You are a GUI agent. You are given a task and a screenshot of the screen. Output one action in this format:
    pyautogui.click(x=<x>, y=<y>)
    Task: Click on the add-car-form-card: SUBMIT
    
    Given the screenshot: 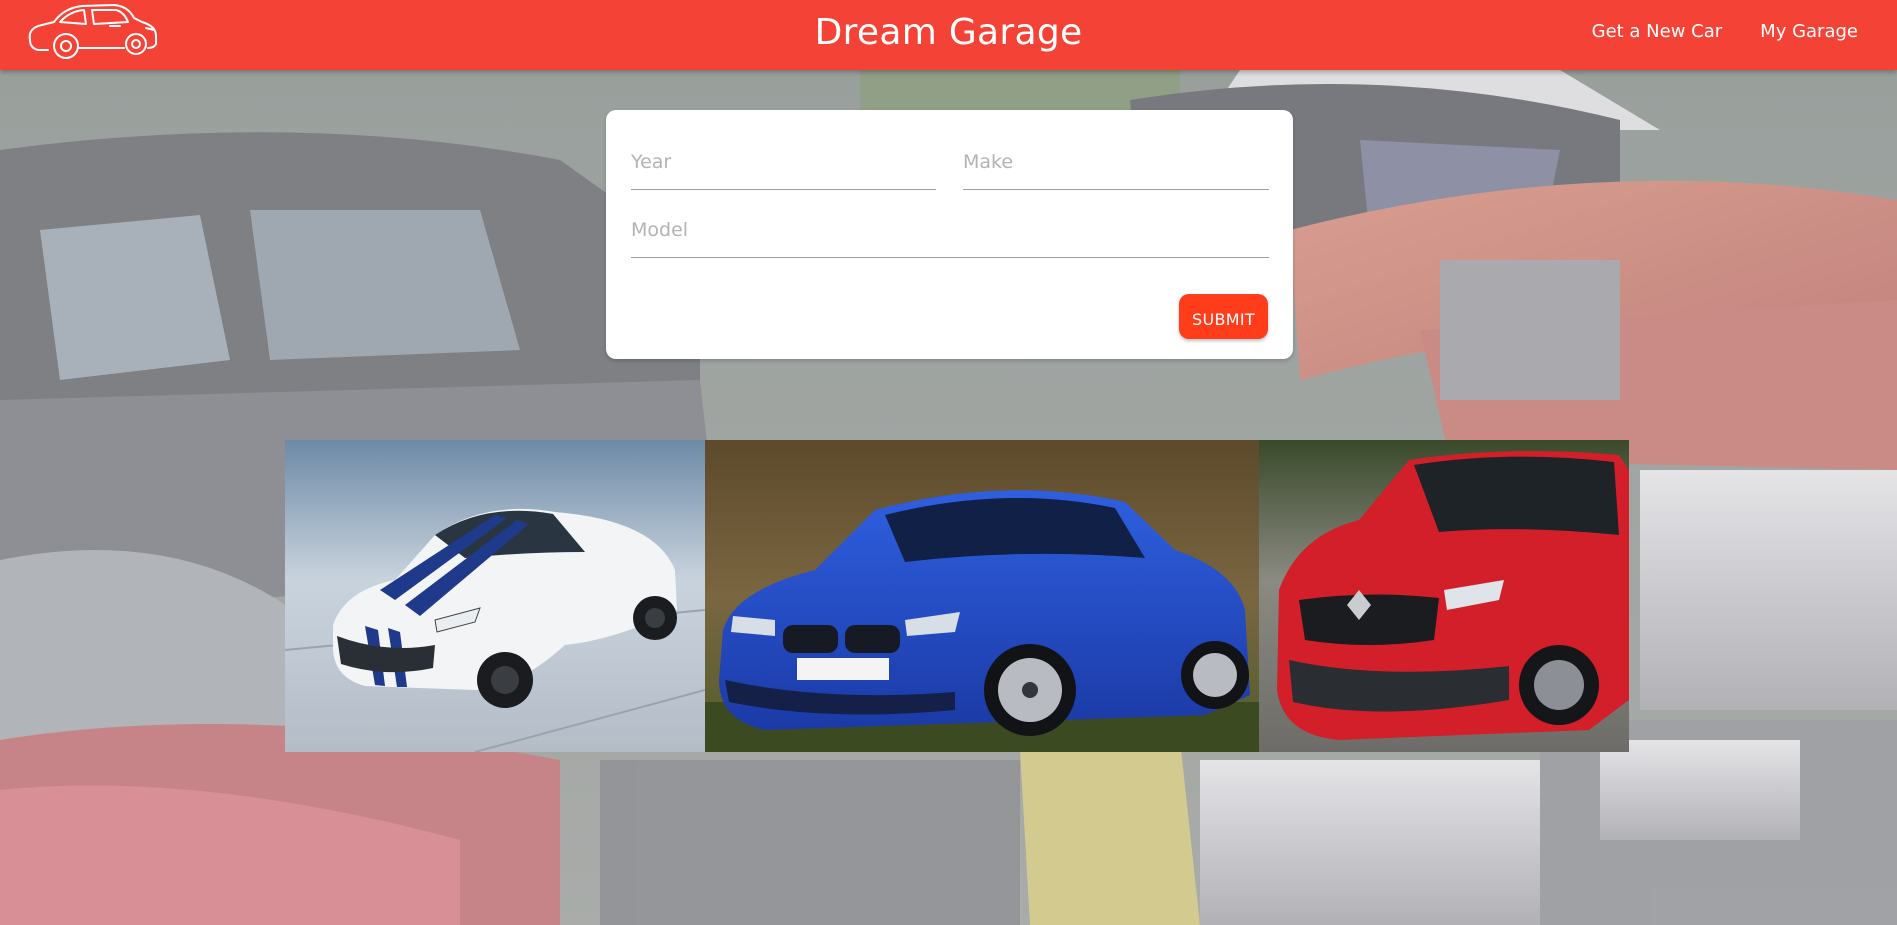 What is the action you would take?
    pyautogui.click(x=949, y=234)
    